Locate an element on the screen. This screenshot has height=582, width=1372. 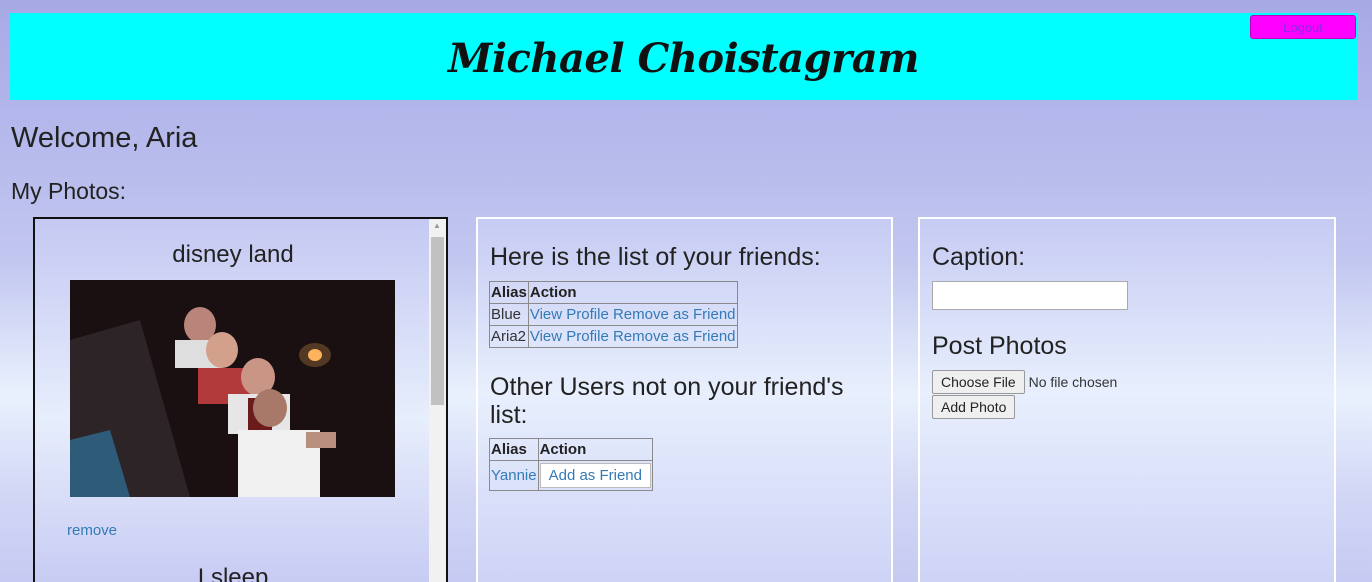
scroll-thumb is located at coordinates (437, 321).